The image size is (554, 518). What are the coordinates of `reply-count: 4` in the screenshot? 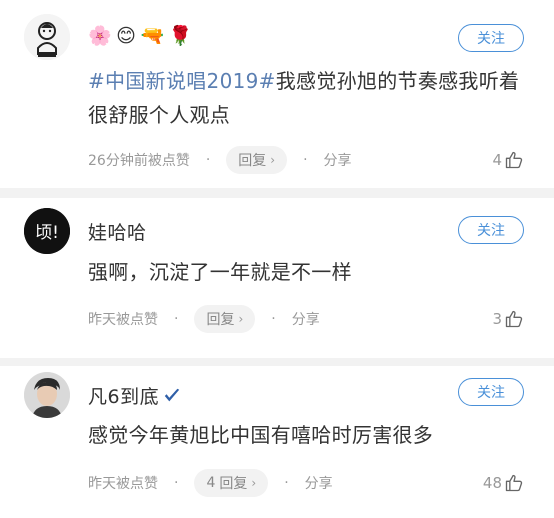 It's located at (211, 483).